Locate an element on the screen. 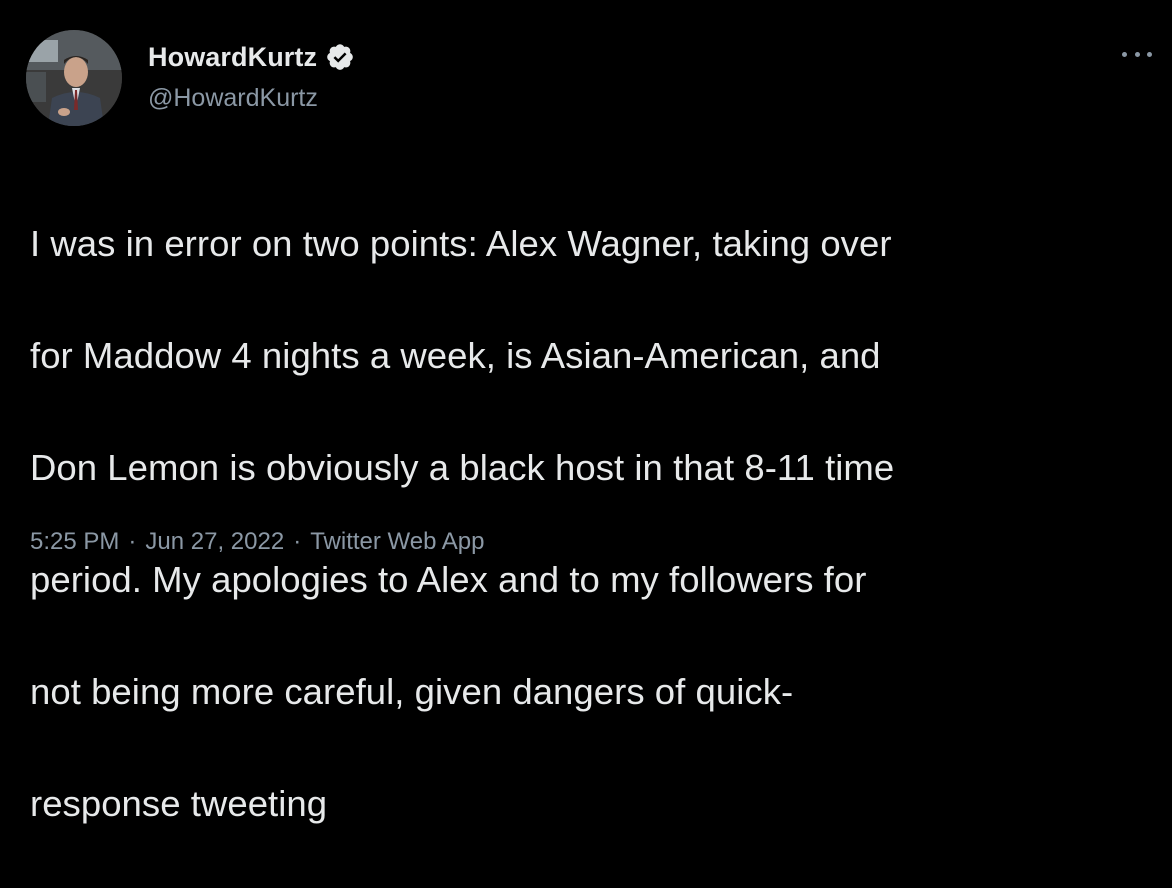  avatar is located at coordinates (74, 78).